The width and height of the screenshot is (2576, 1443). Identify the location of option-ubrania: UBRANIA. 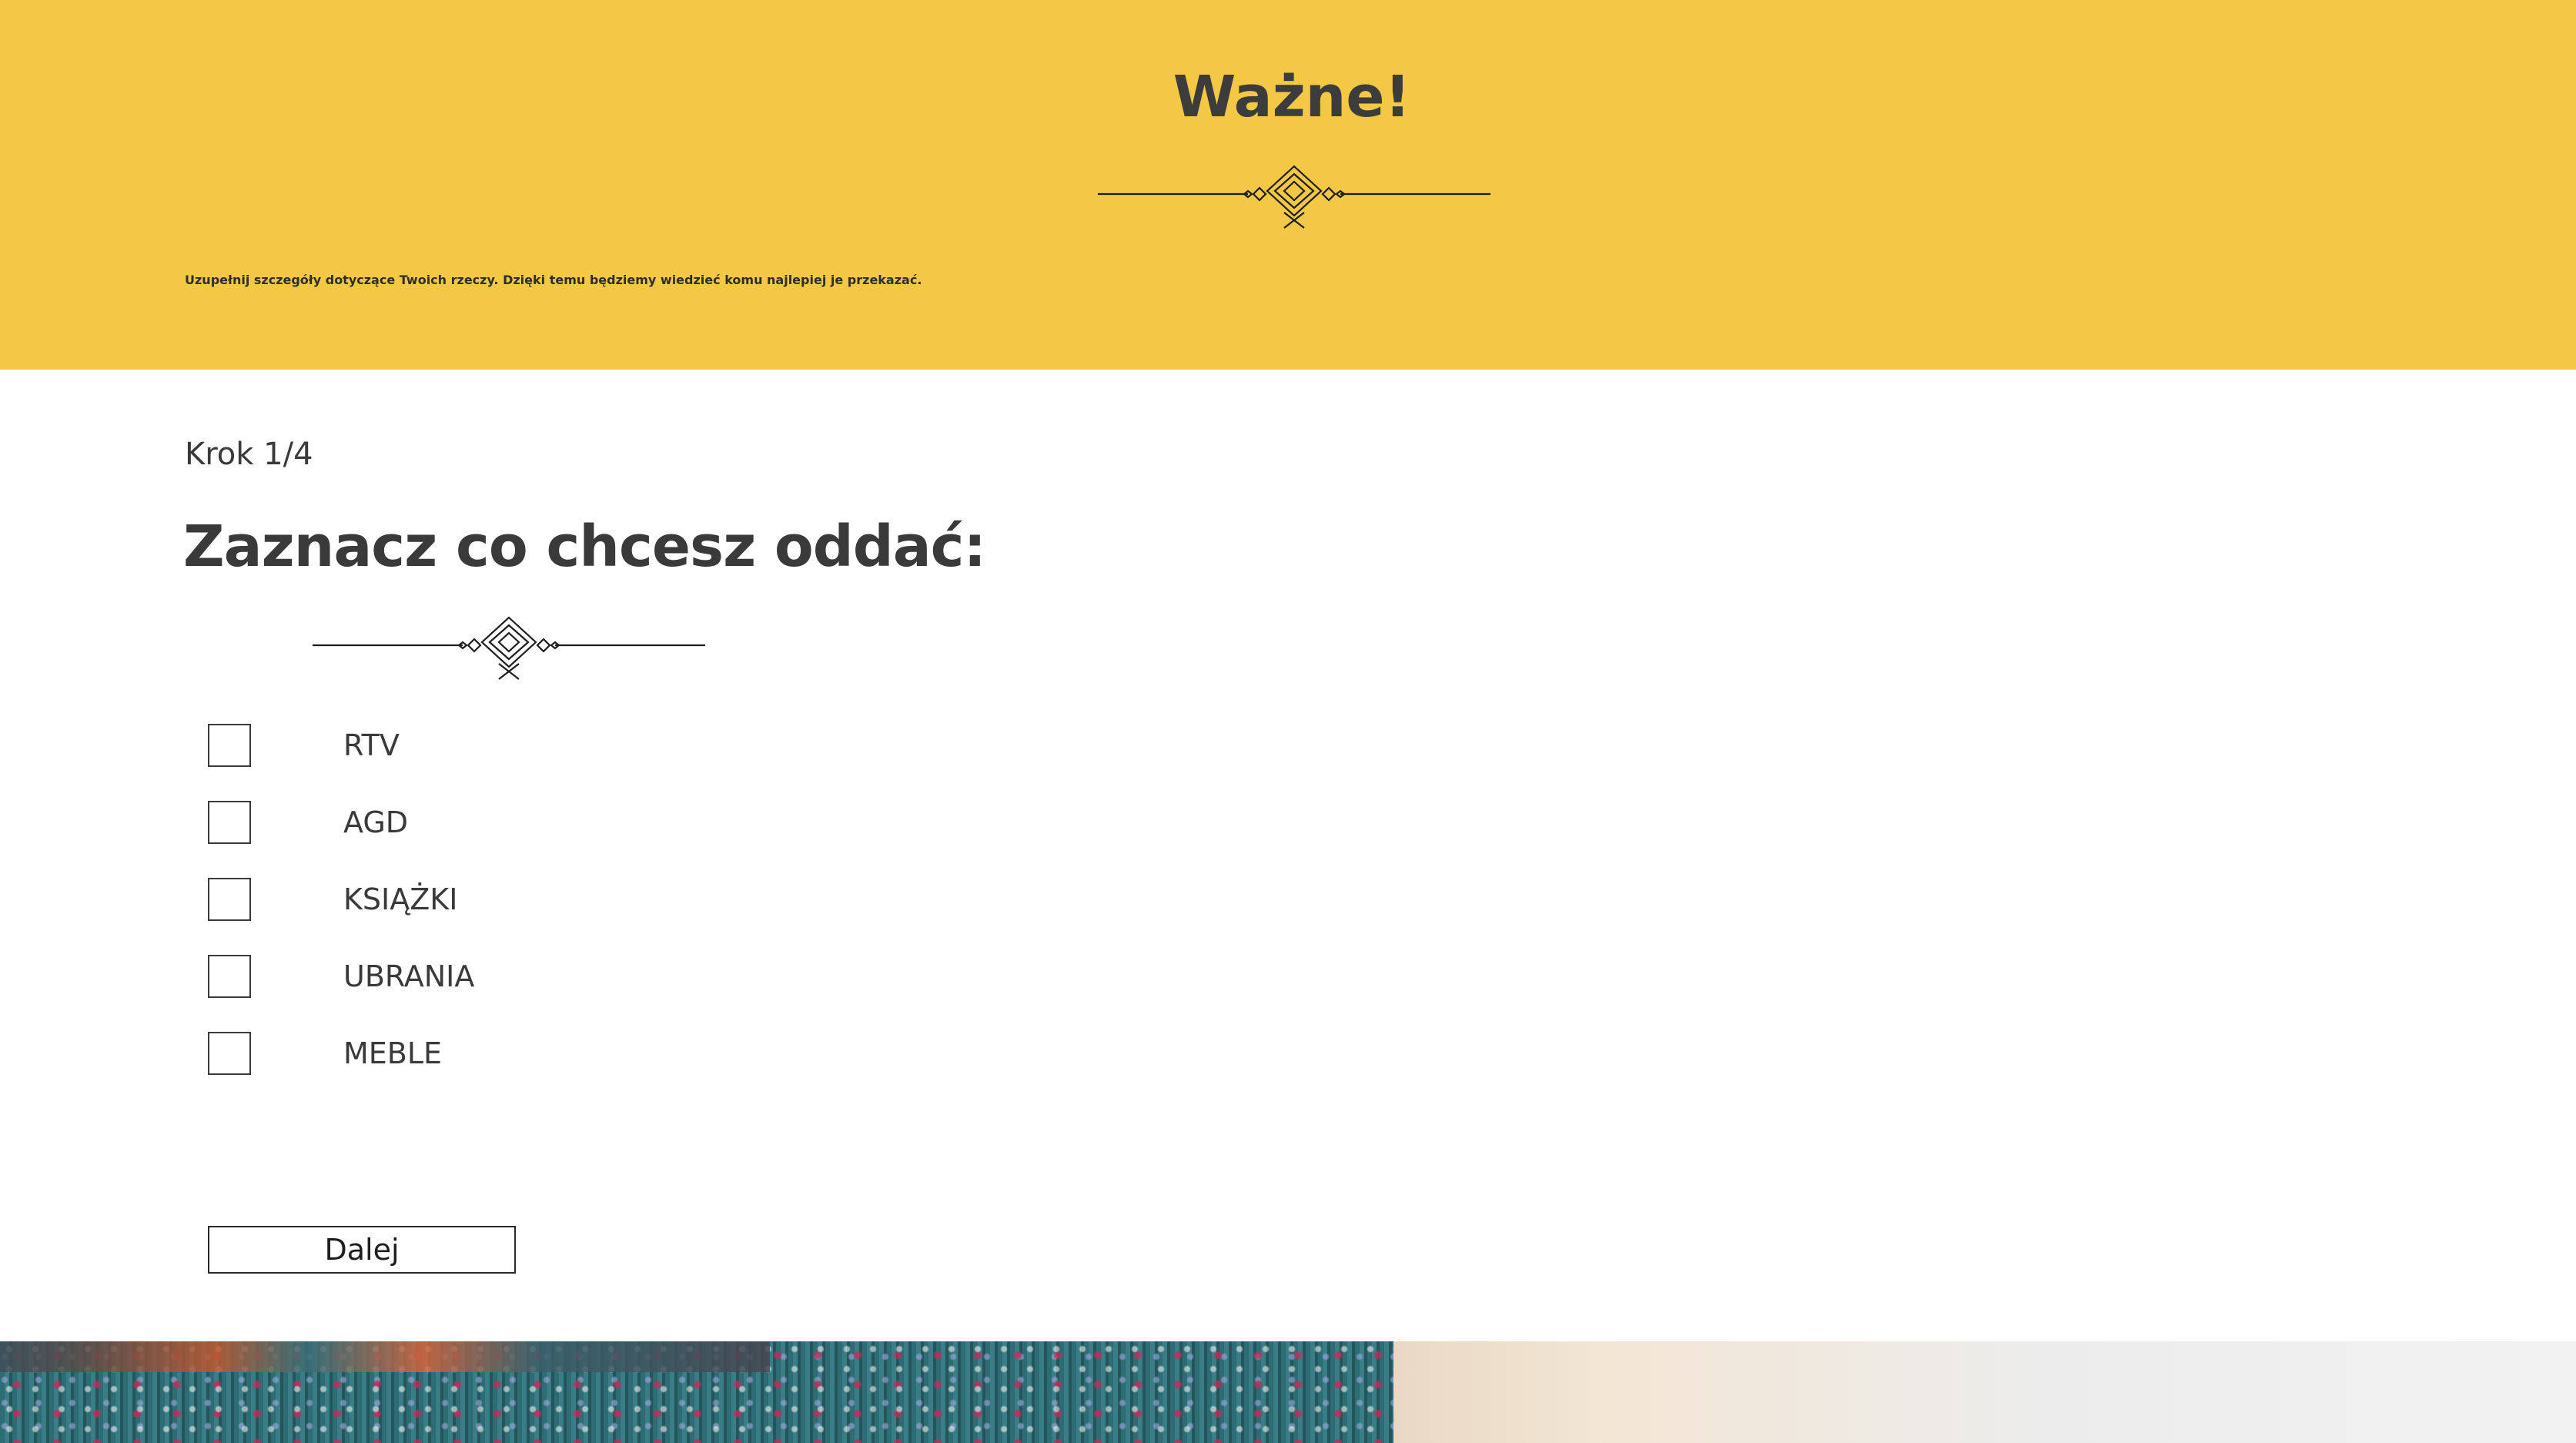
(341, 976).